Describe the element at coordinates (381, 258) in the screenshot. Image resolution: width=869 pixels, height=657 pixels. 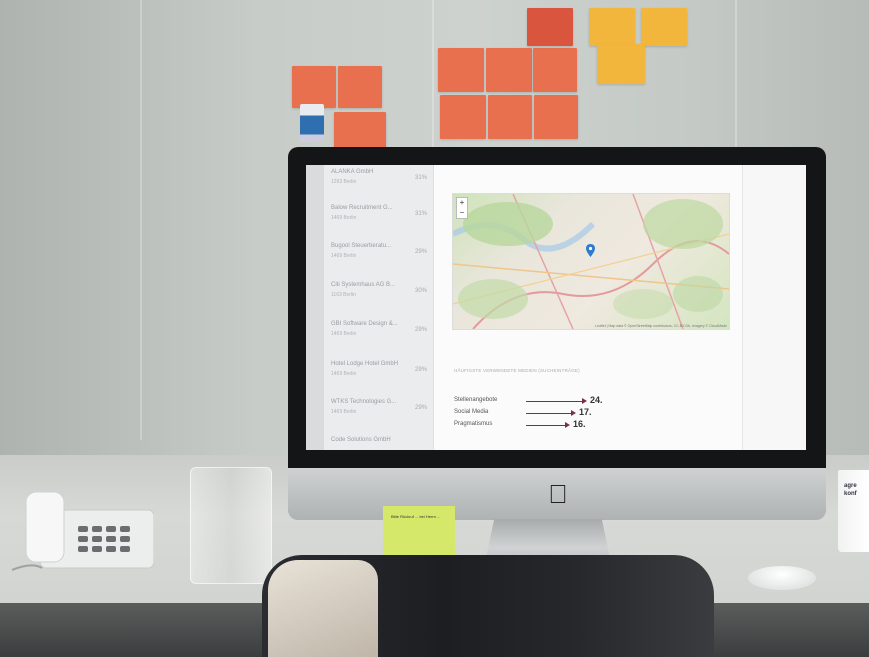
I see `sidebar-item: Bugool Steuerberatu... 1469 Berlin 29%` at that location.